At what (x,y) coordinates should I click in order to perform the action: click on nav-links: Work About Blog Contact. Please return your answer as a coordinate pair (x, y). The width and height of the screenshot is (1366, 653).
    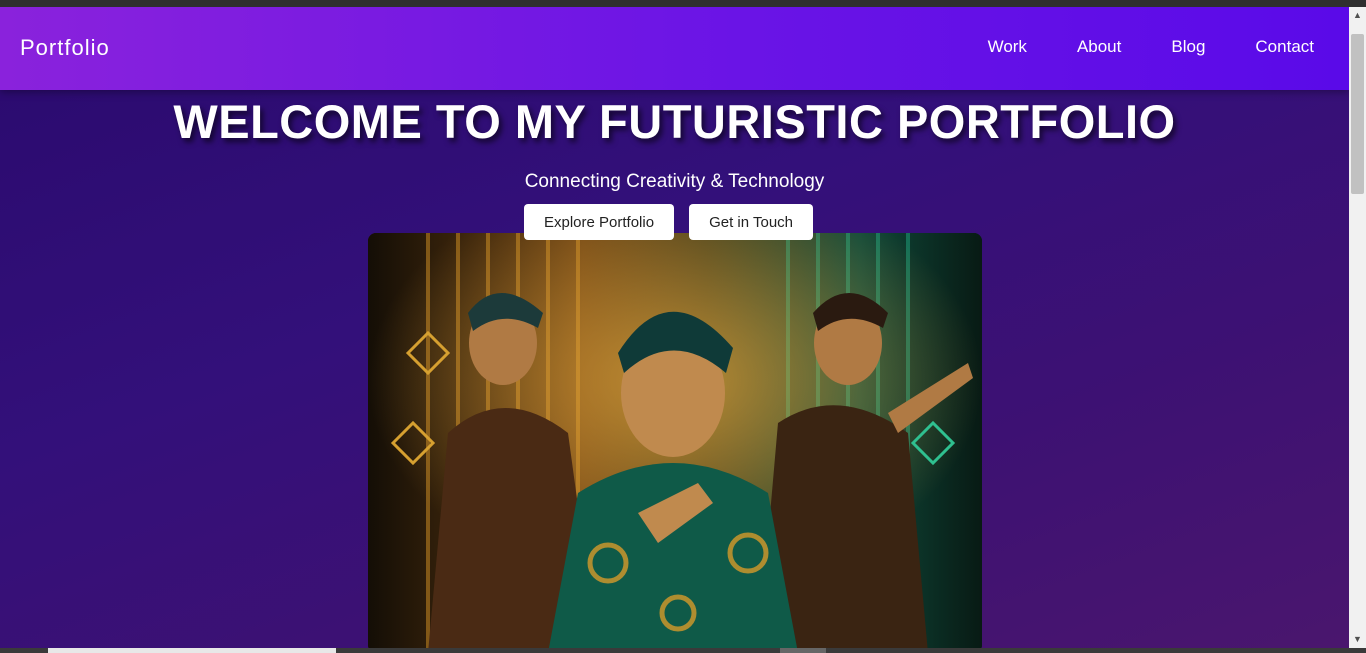
    Looking at the image, I should click on (1151, 47).